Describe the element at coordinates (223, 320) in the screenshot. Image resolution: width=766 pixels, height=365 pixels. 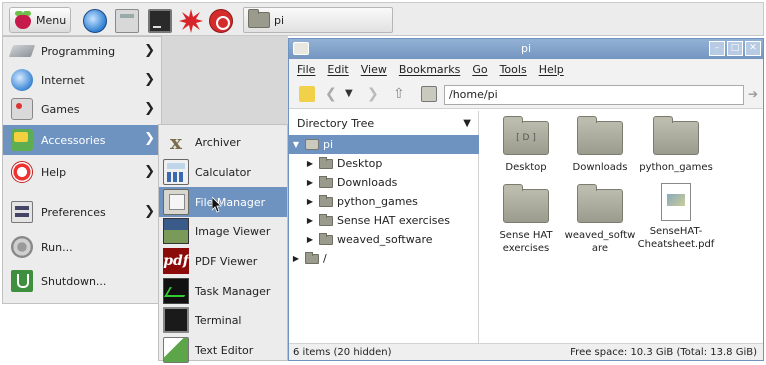
I see `submenu-item-terminal: Terminal` at that location.